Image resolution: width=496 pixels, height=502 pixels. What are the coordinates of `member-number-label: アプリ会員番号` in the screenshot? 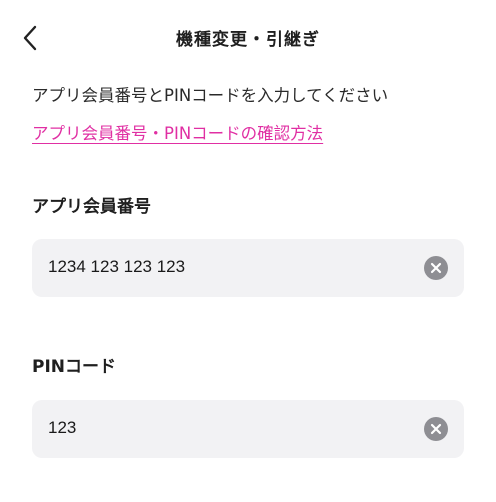 It's located at (91, 207).